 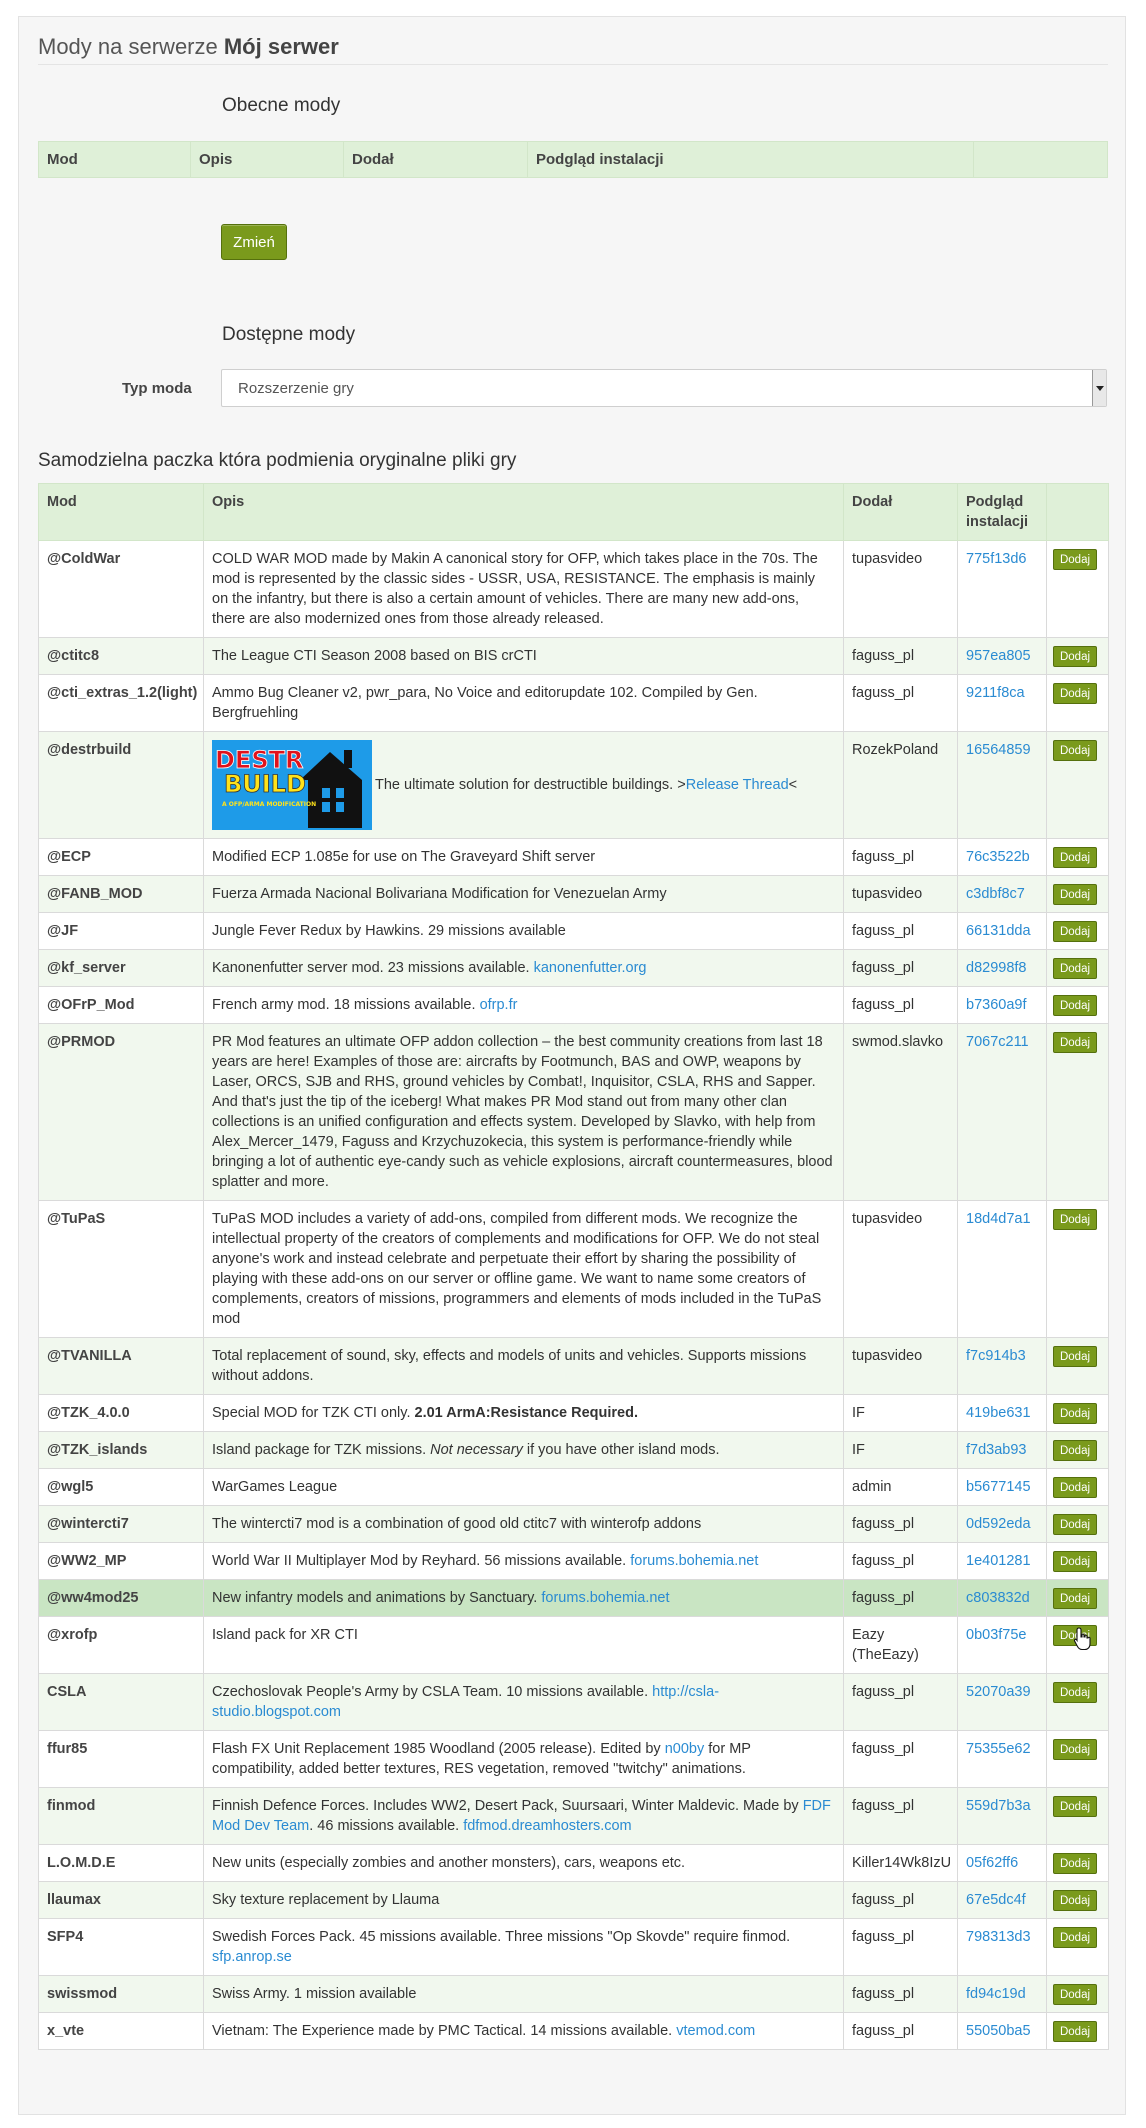 What do you see at coordinates (996, 1450) in the screenshot?
I see `installation-preview-link: f7d3ab93` at bounding box center [996, 1450].